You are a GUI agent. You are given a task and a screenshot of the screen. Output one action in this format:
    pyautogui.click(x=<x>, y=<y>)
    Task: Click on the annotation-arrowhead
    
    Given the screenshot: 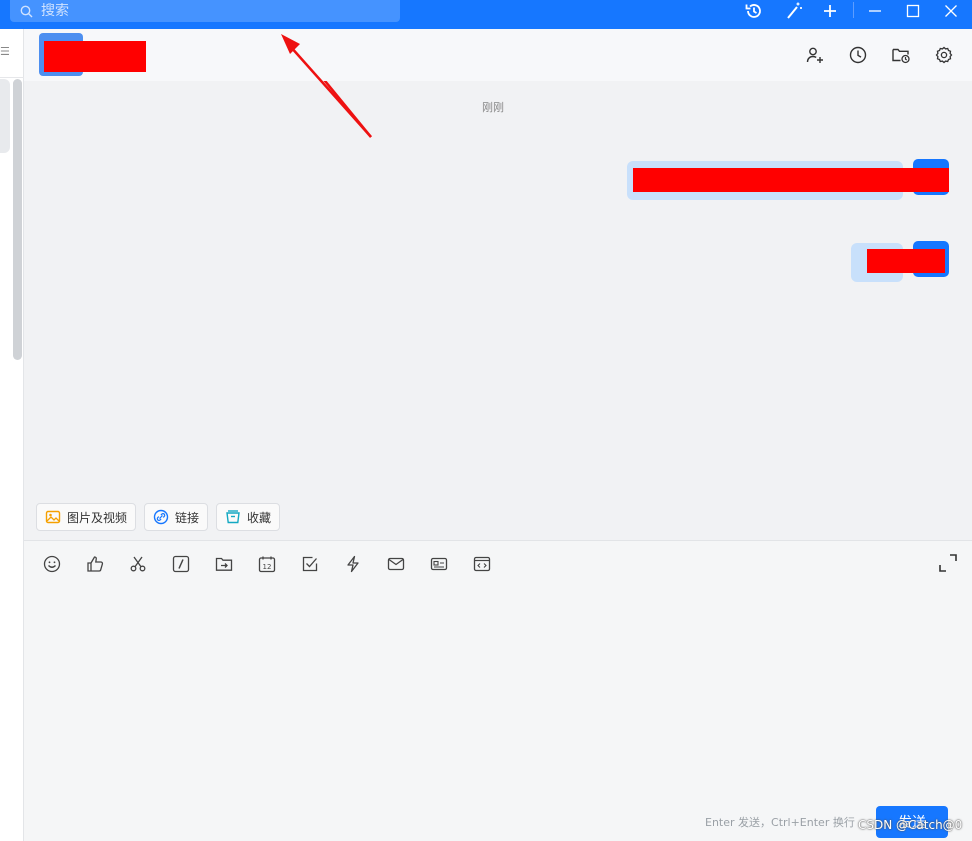 What is the action you would take?
    pyautogui.click(x=326, y=86)
    